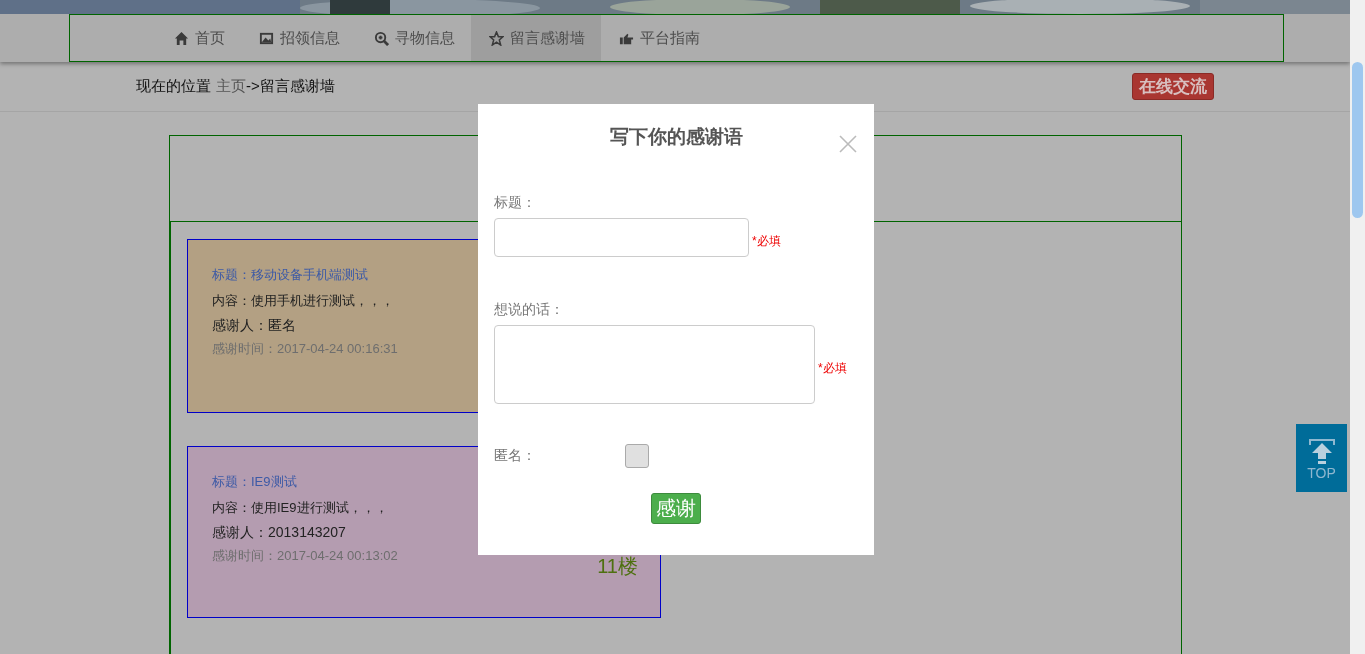  What do you see at coordinates (617, 566) in the screenshot?
I see `floor-number: 11楼` at bounding box center [617, 566].